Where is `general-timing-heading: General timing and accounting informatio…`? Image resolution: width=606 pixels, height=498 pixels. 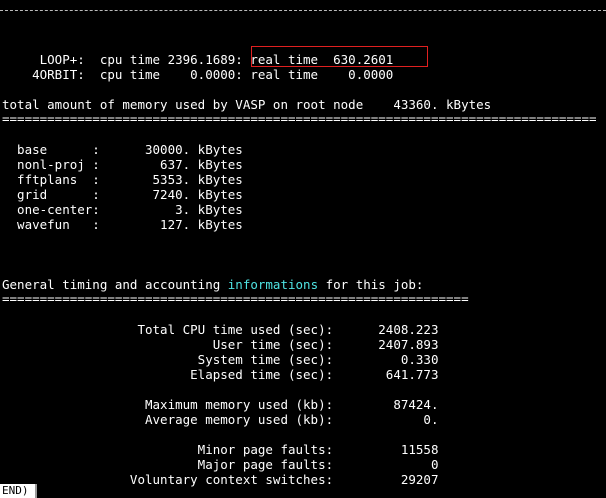
general-timing-heading: General timing and accounting informatio… is located at coordinates (212, 284).